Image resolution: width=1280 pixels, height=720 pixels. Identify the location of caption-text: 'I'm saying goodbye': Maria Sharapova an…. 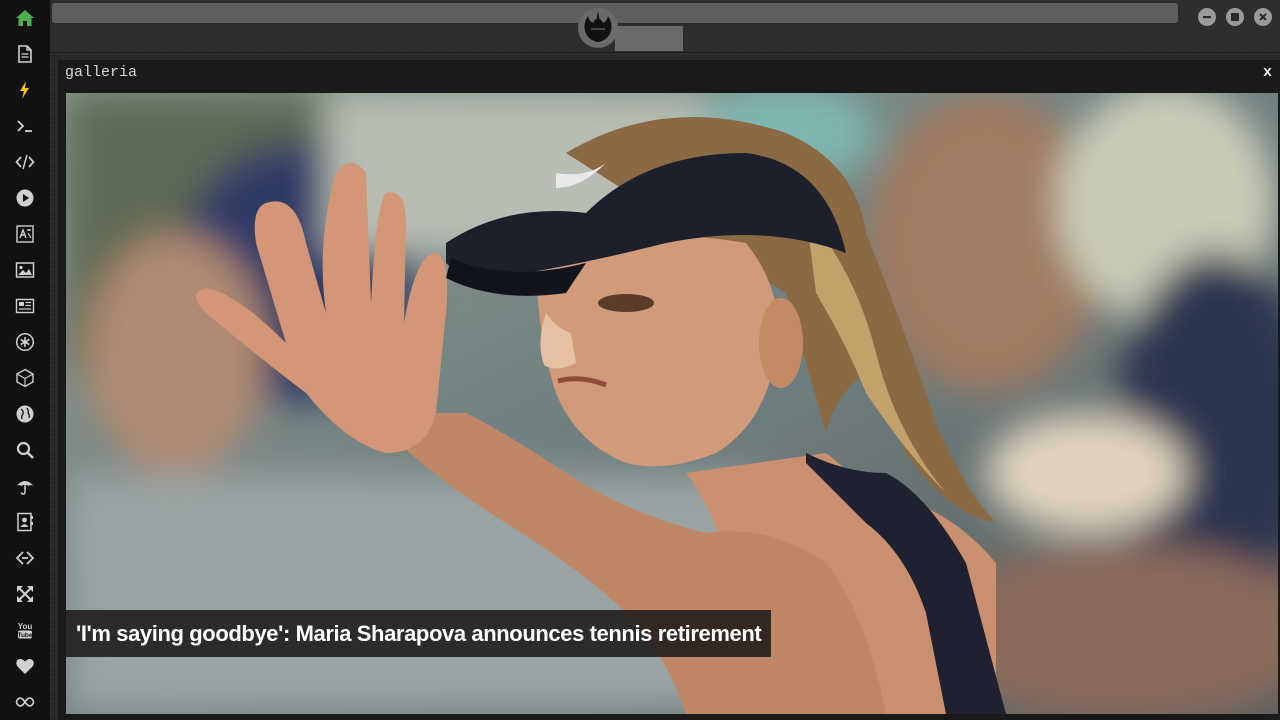
(419, 633).